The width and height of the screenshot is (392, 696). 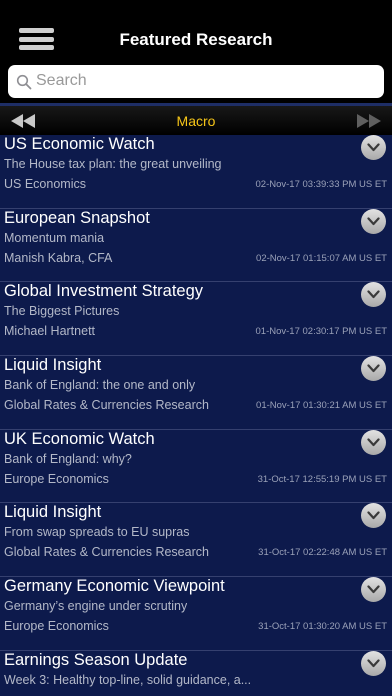 What do you see at coordinates (196, 39) in the screenshot?
I see `page-title: Featured Research` at bounding box center [196, 39].